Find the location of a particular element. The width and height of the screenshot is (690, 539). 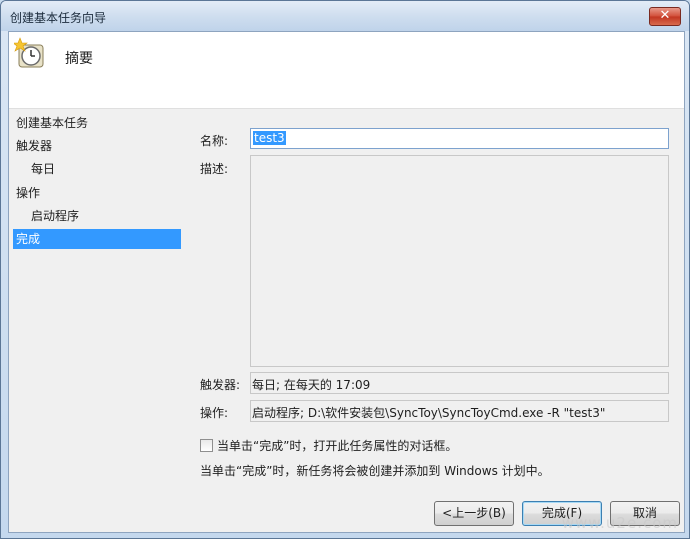

nav-item-daily: 每日 is located at coordinates (43, 169).